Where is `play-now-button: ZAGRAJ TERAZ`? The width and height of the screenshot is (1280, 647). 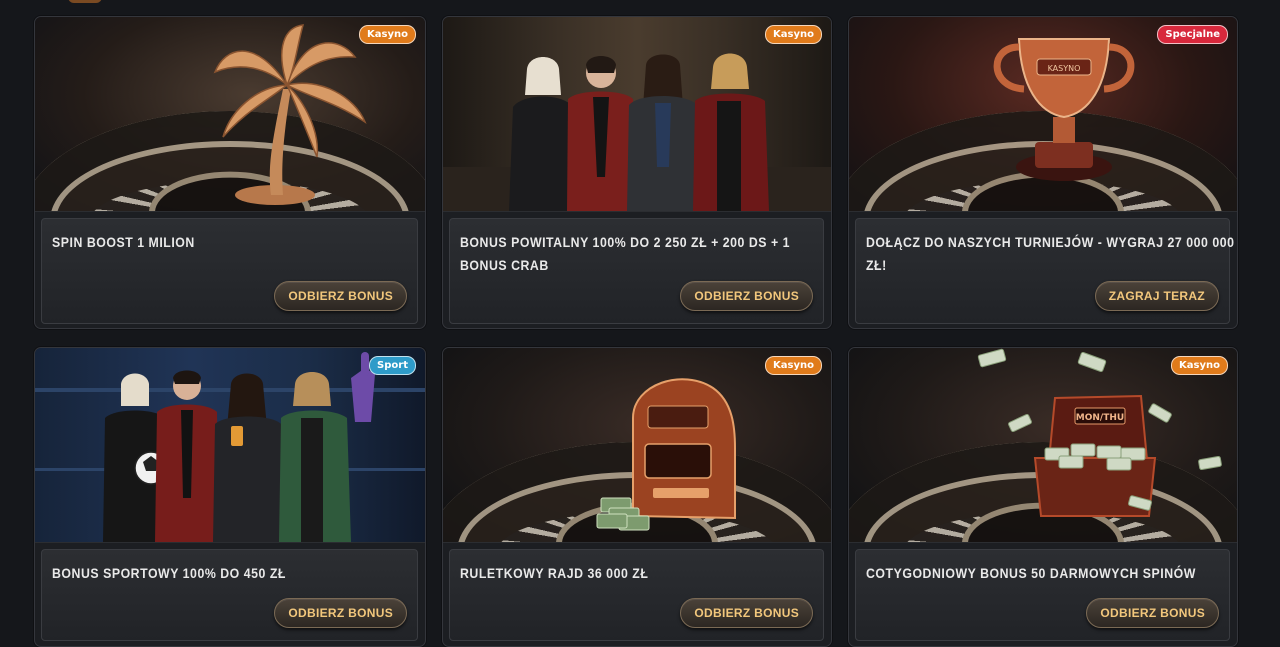
play-now-button: ZAGRAJ TERAZ is located at coordinates (1156, 296).